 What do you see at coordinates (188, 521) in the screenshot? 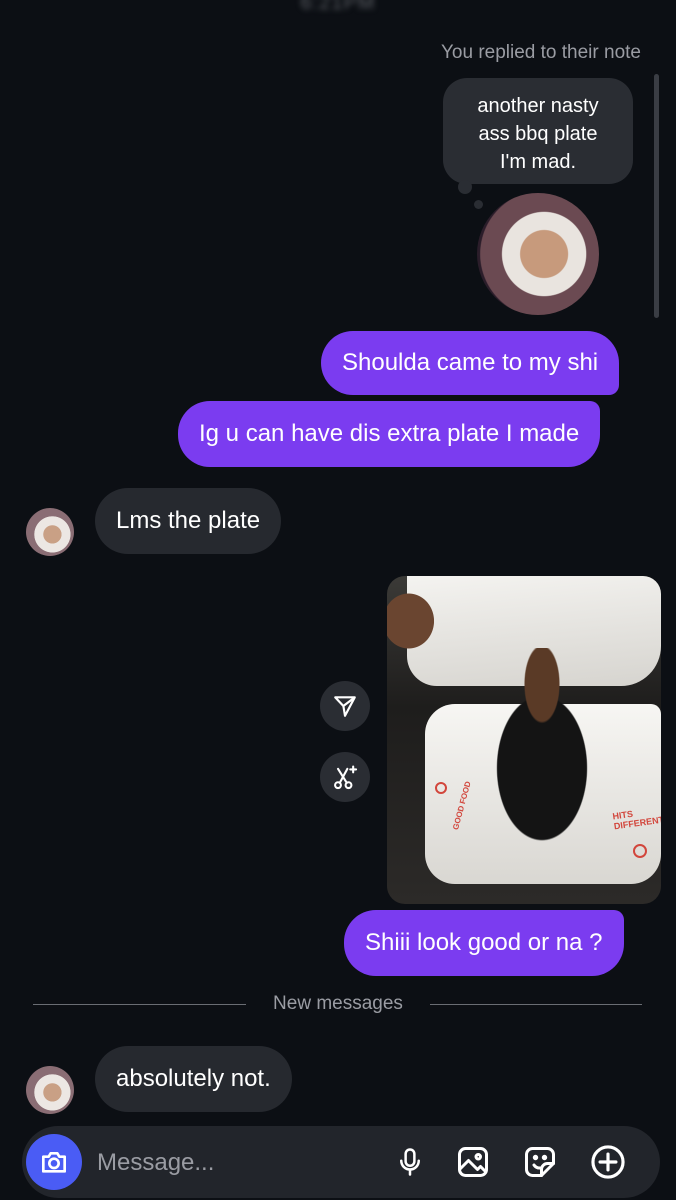
I see `received-message: Lms the plate` at bounding box center [188, 521].